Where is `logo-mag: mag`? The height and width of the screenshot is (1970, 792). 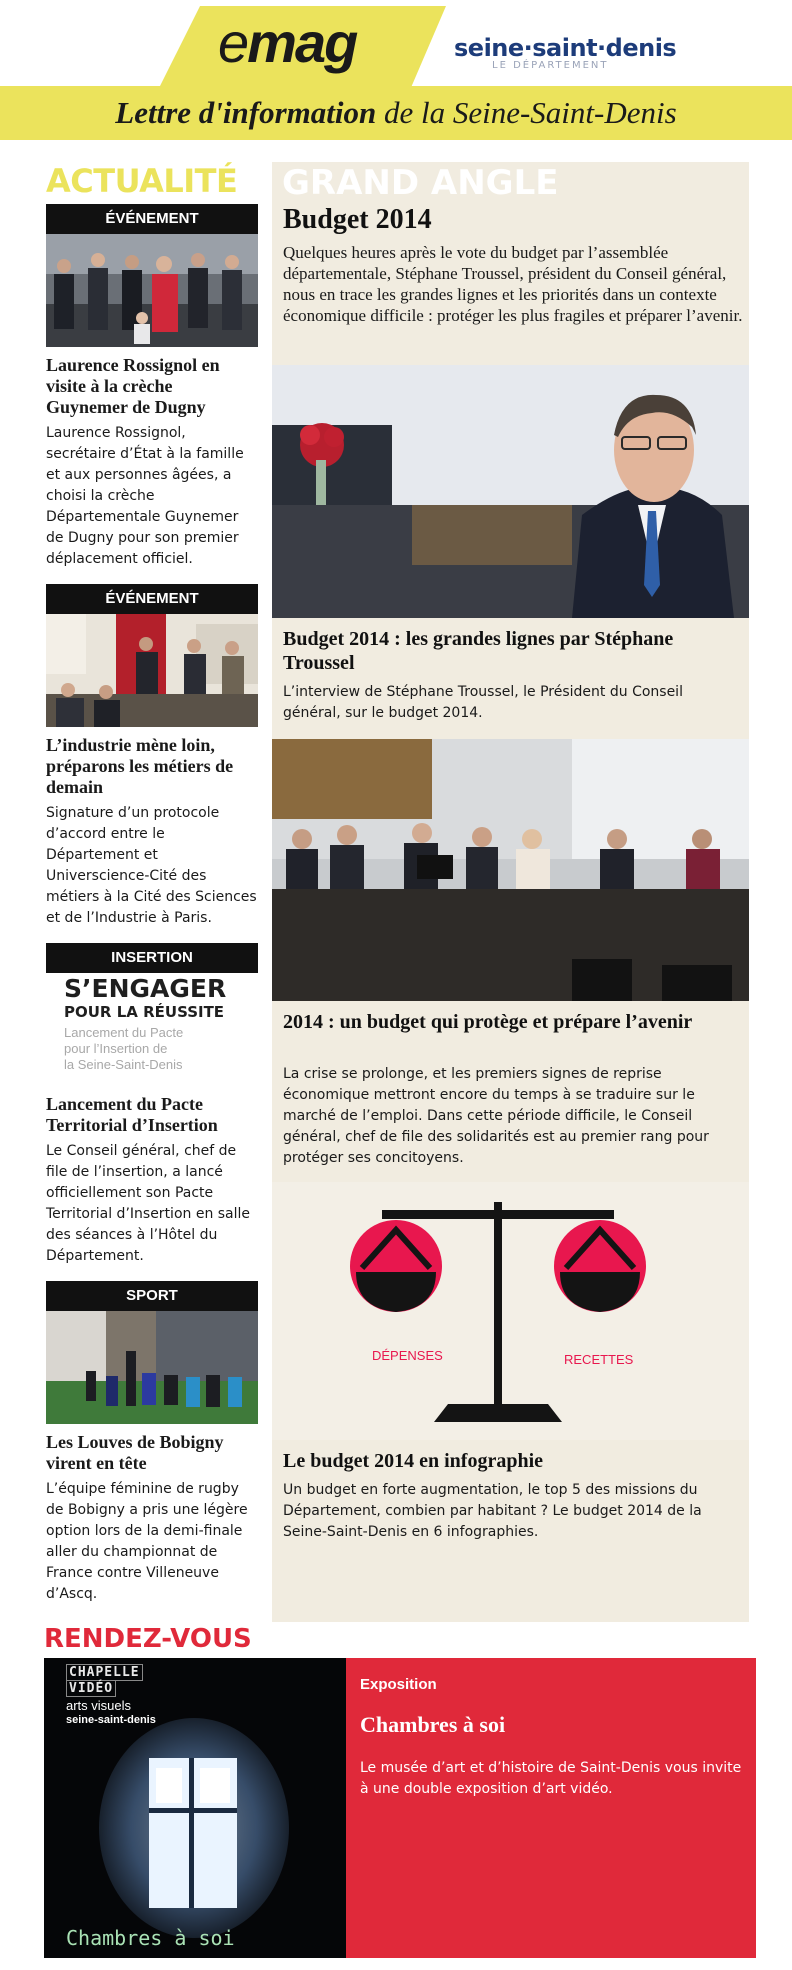
logo-mag: mag is located at coordinates (302, 42).